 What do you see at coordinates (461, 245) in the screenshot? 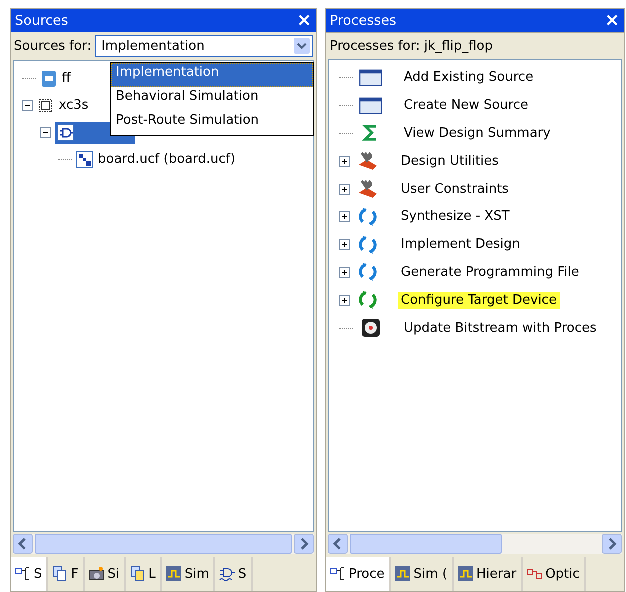
I see `process-item: Implement Design` at bounding box center [461, 245].